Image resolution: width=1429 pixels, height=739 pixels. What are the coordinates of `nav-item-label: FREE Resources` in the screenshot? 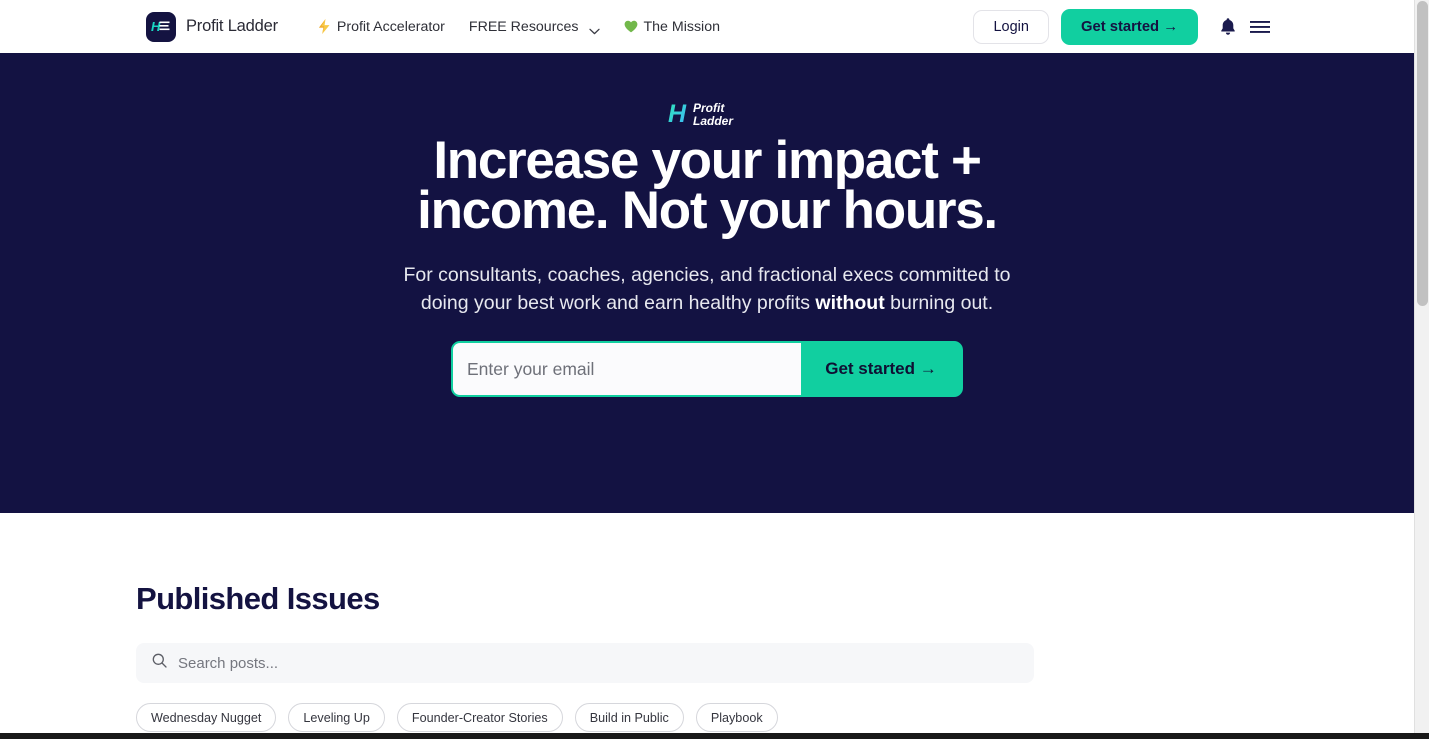 It's located at (523, 26).